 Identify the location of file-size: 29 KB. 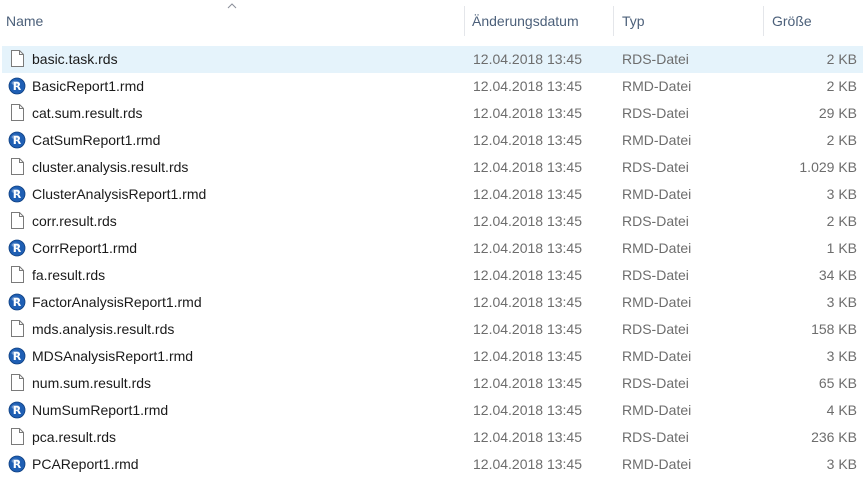
(837, 113).